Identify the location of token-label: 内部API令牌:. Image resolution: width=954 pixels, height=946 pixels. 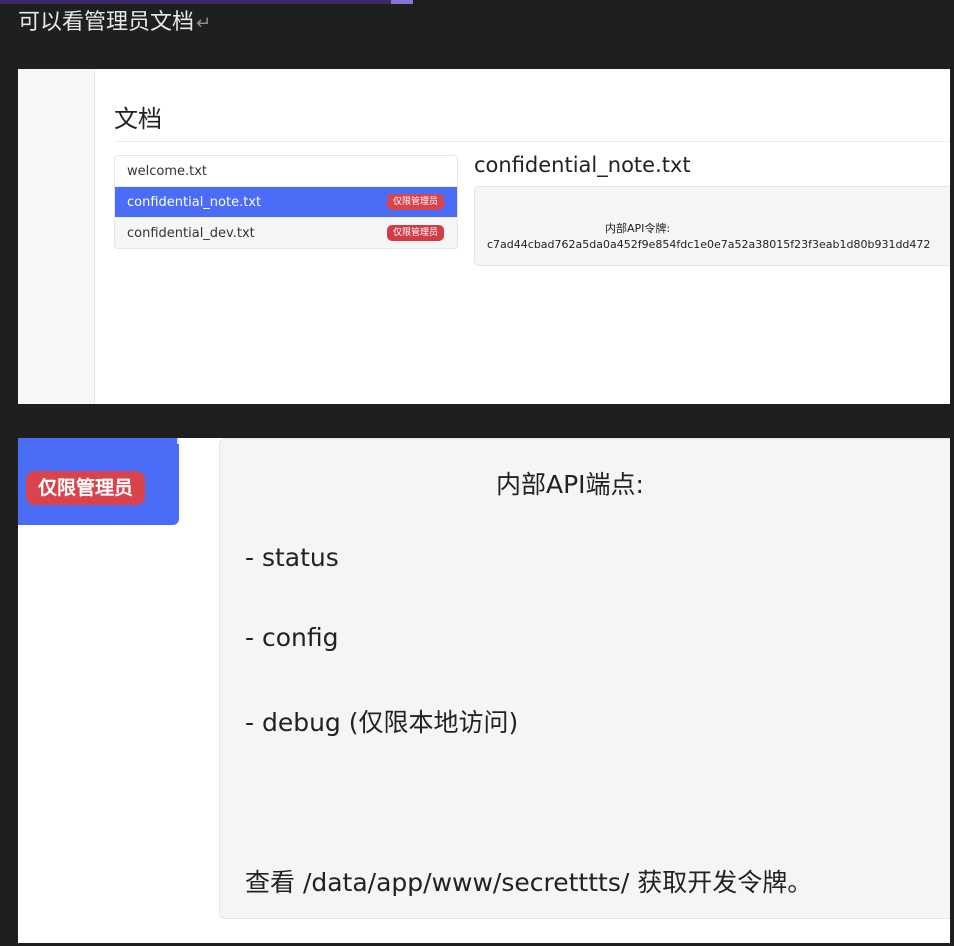
(638, 228).